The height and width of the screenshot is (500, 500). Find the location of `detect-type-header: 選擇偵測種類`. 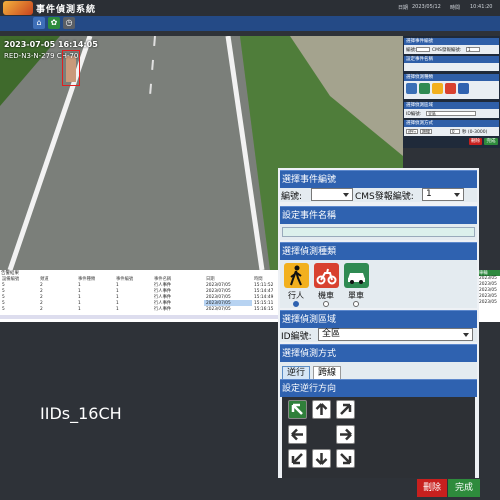

detect-type-header: 選擇偵測種類 is located at coordinates (378, 251).